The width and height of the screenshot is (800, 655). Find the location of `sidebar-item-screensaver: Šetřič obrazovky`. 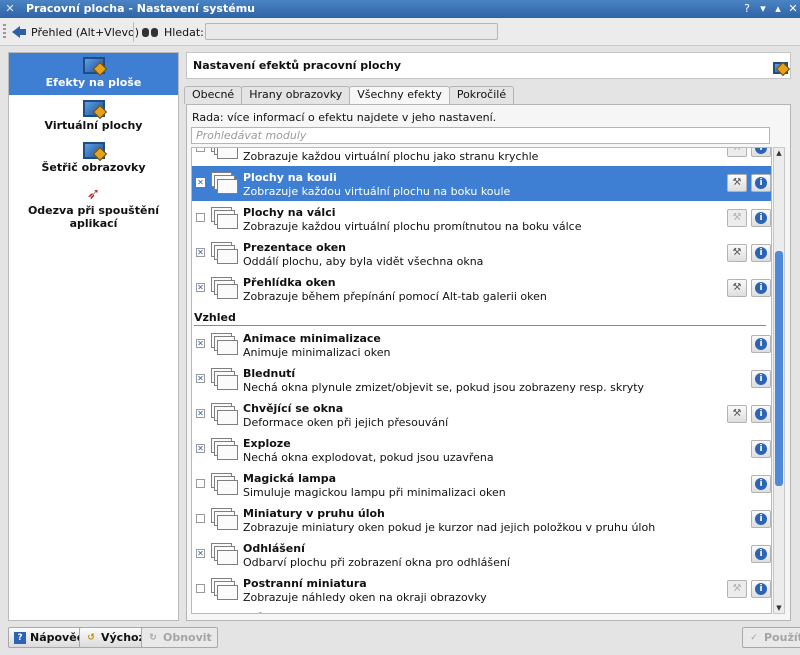

sidebar-item-screensaver: Šetřič obrazovky is located at coordinates (93, 159).